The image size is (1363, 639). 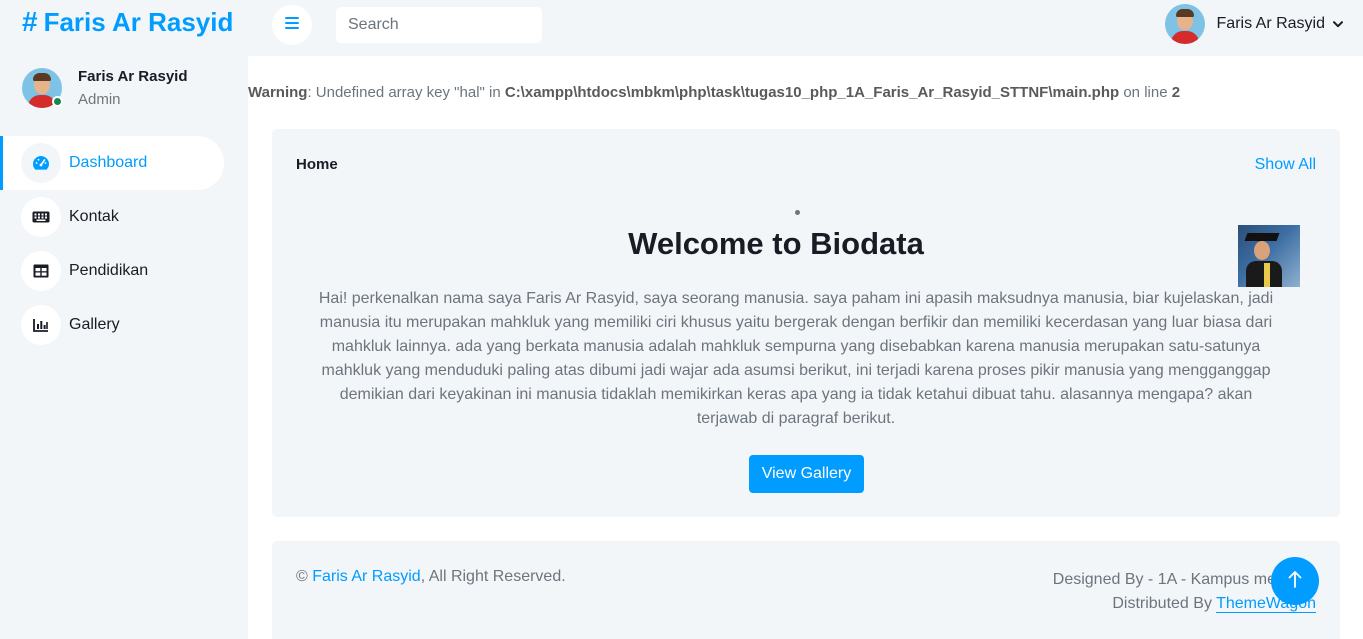 What do you see at coordinates (1269, 256) in the screenshot?
I see `profile-photo` at bounding box center [1269, 256].